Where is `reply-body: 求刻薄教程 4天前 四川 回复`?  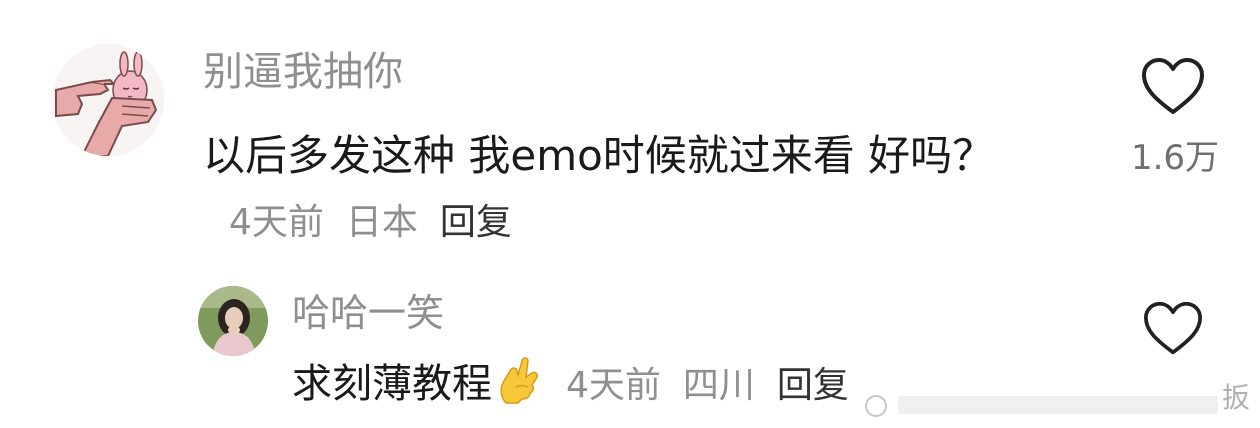
reply-body: 求刻薄教程 4天前 四川 回复 is located at coordinates (570, 388).